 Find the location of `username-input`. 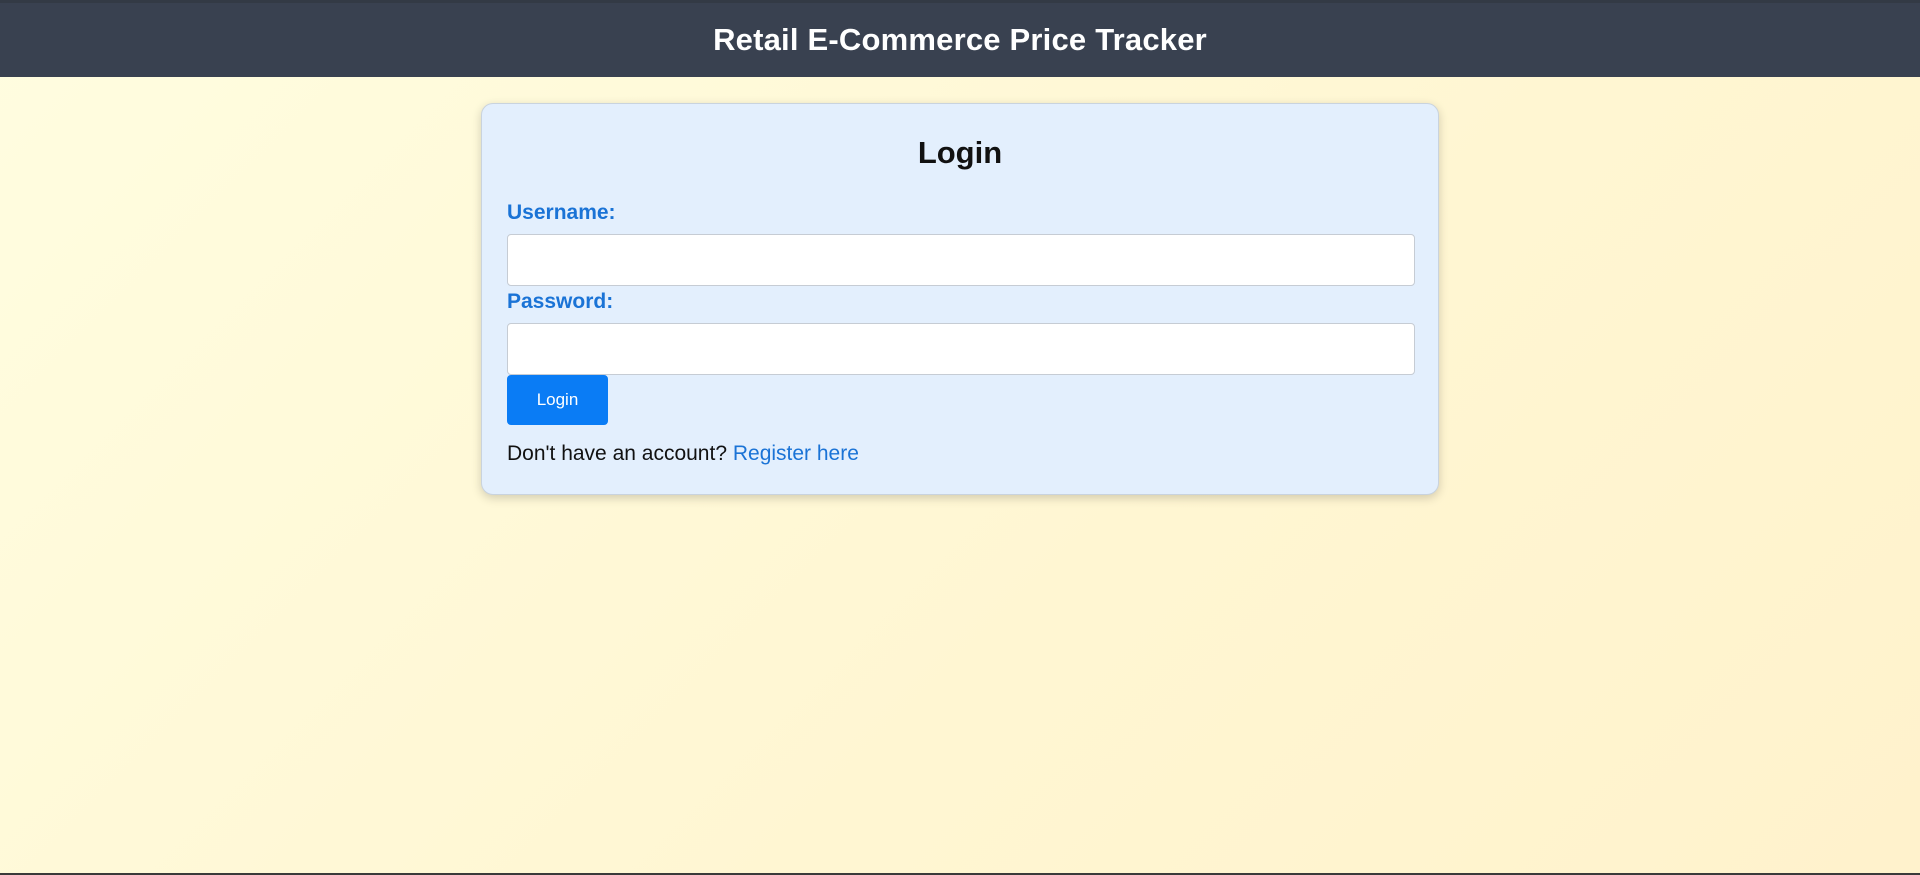

username-input is located at coordinates (961, 260).